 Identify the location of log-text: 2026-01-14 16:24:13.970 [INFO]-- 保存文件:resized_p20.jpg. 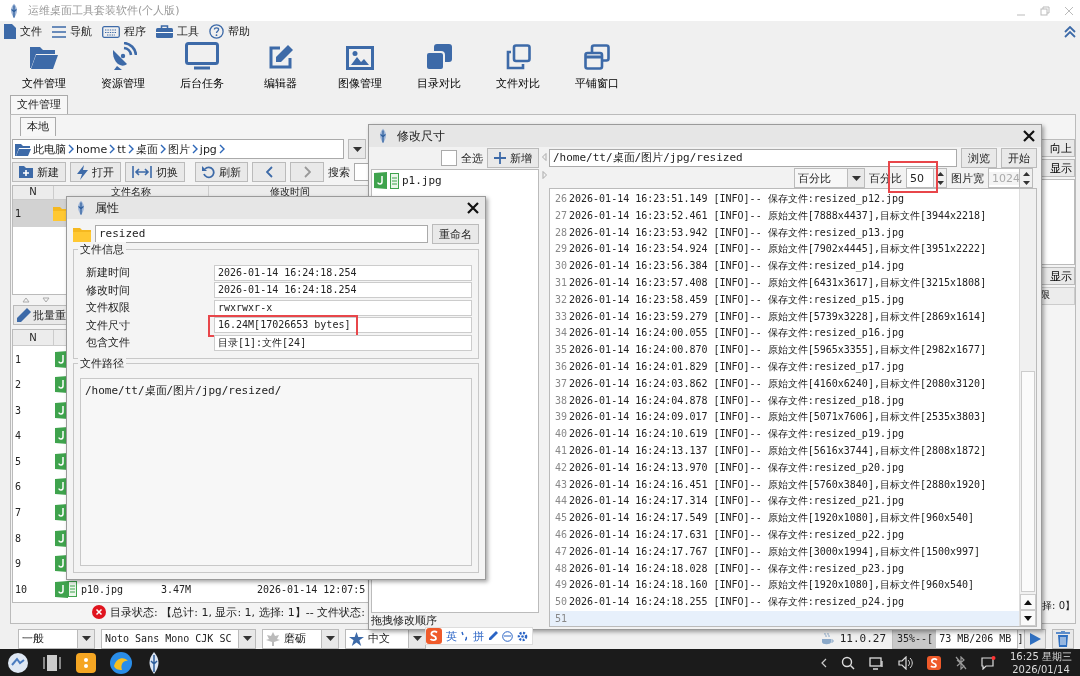
(736, 468).